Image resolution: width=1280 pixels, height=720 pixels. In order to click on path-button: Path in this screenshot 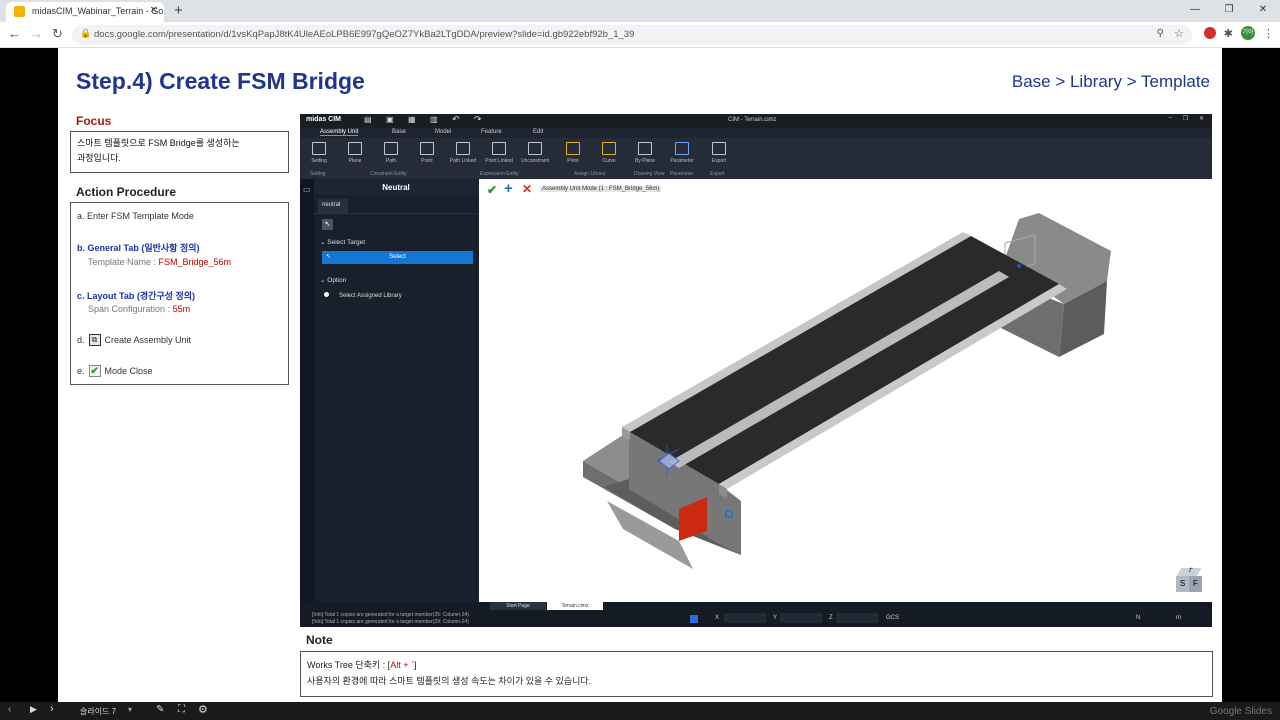, I will do `click(391, 153)`.